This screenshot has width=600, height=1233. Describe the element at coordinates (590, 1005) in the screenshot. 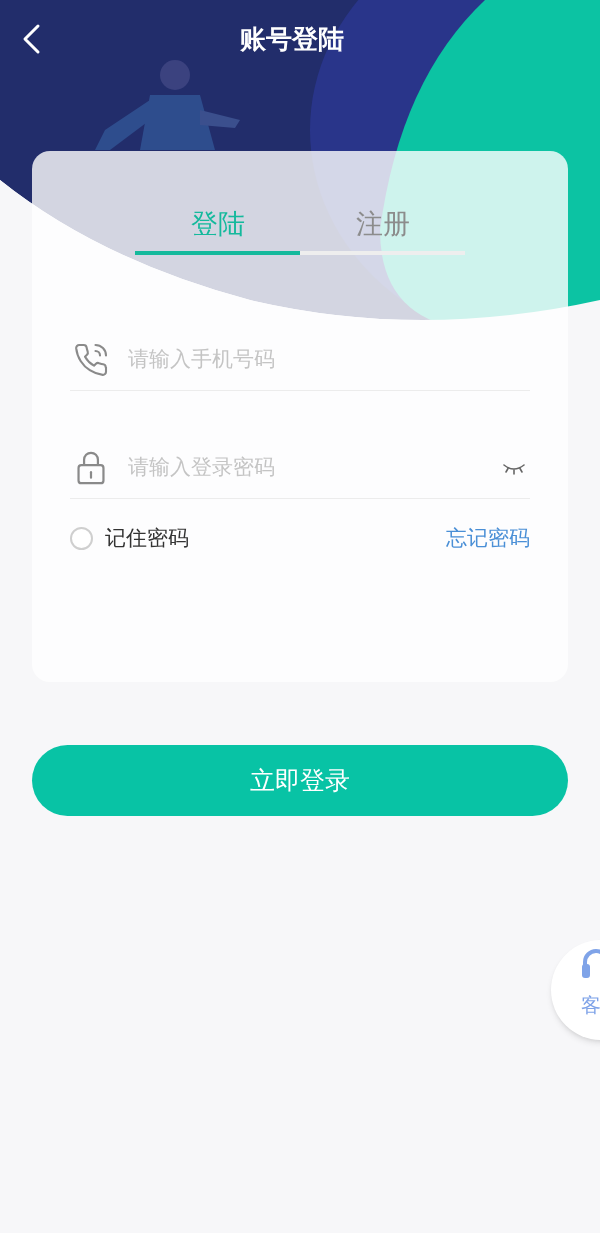

I see `support-label: 客` at that location.